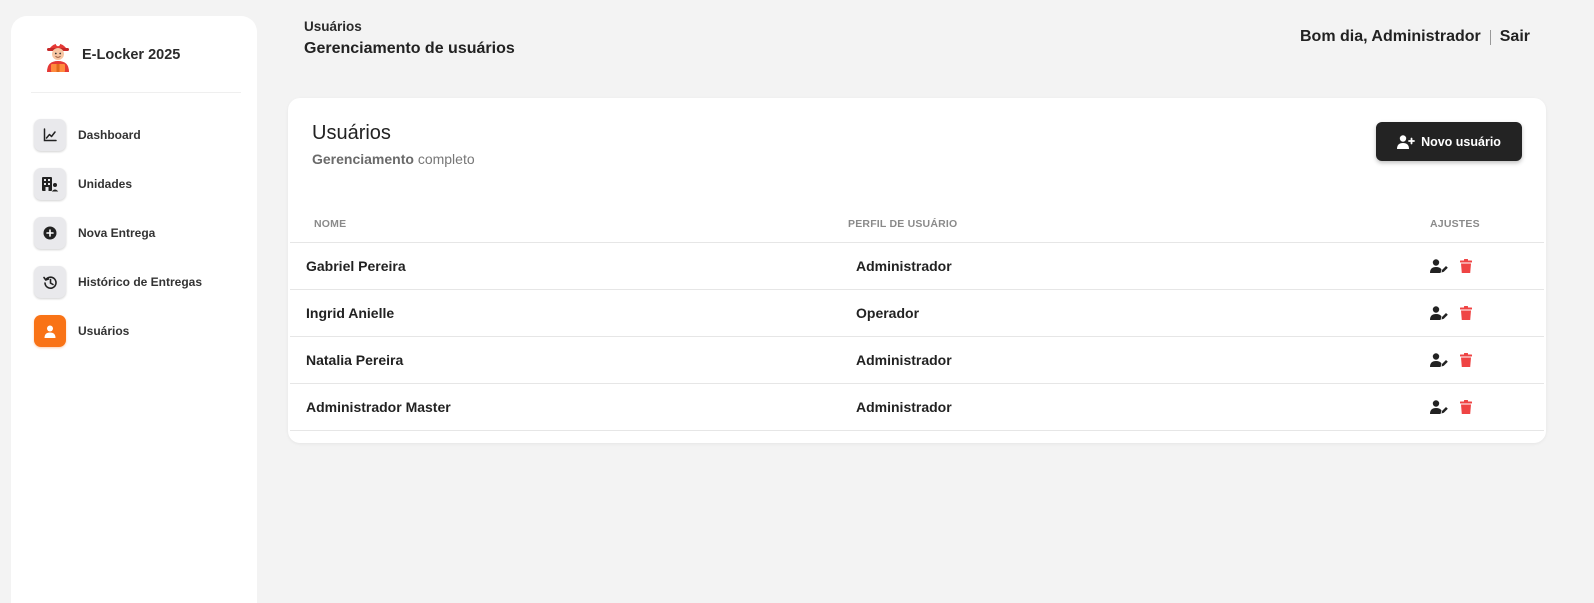  I want to click on brand: E-Locker 2025, so click(111, 55).